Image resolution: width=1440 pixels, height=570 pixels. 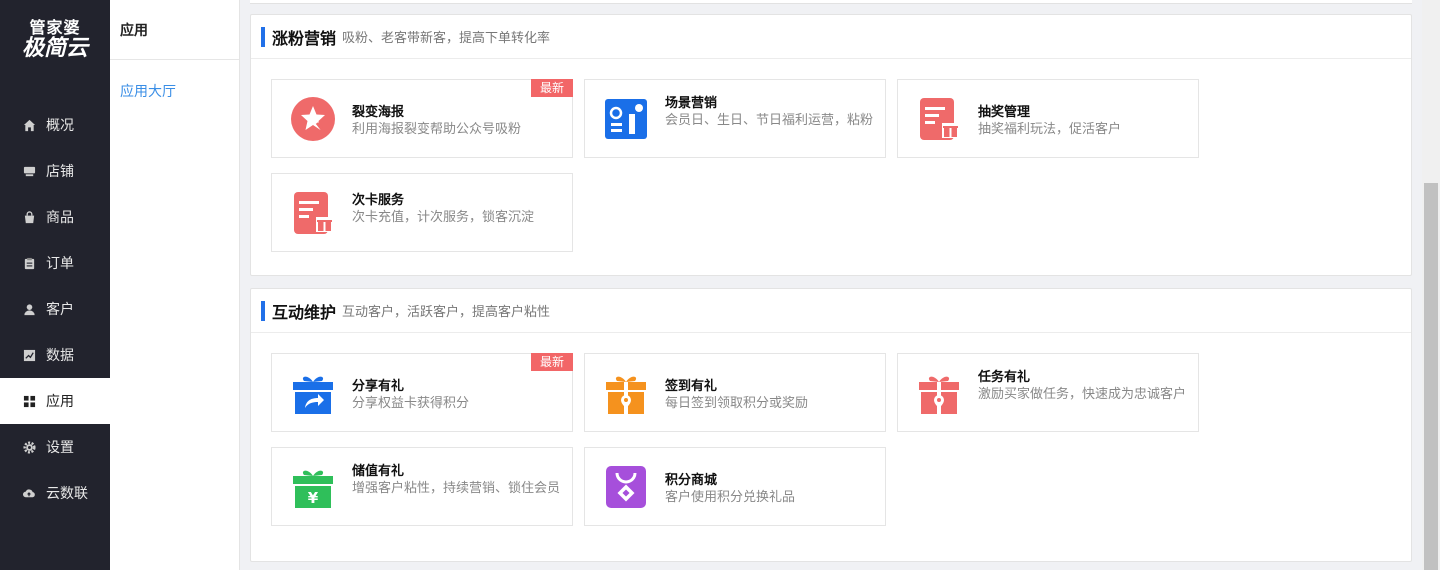 What do you see at coordinates (735, 392) in the screenshot?
I see `app-card-checkin-gift: 签到有礼 每日签到领取积分或奖励` at bounding box center [735, 392].